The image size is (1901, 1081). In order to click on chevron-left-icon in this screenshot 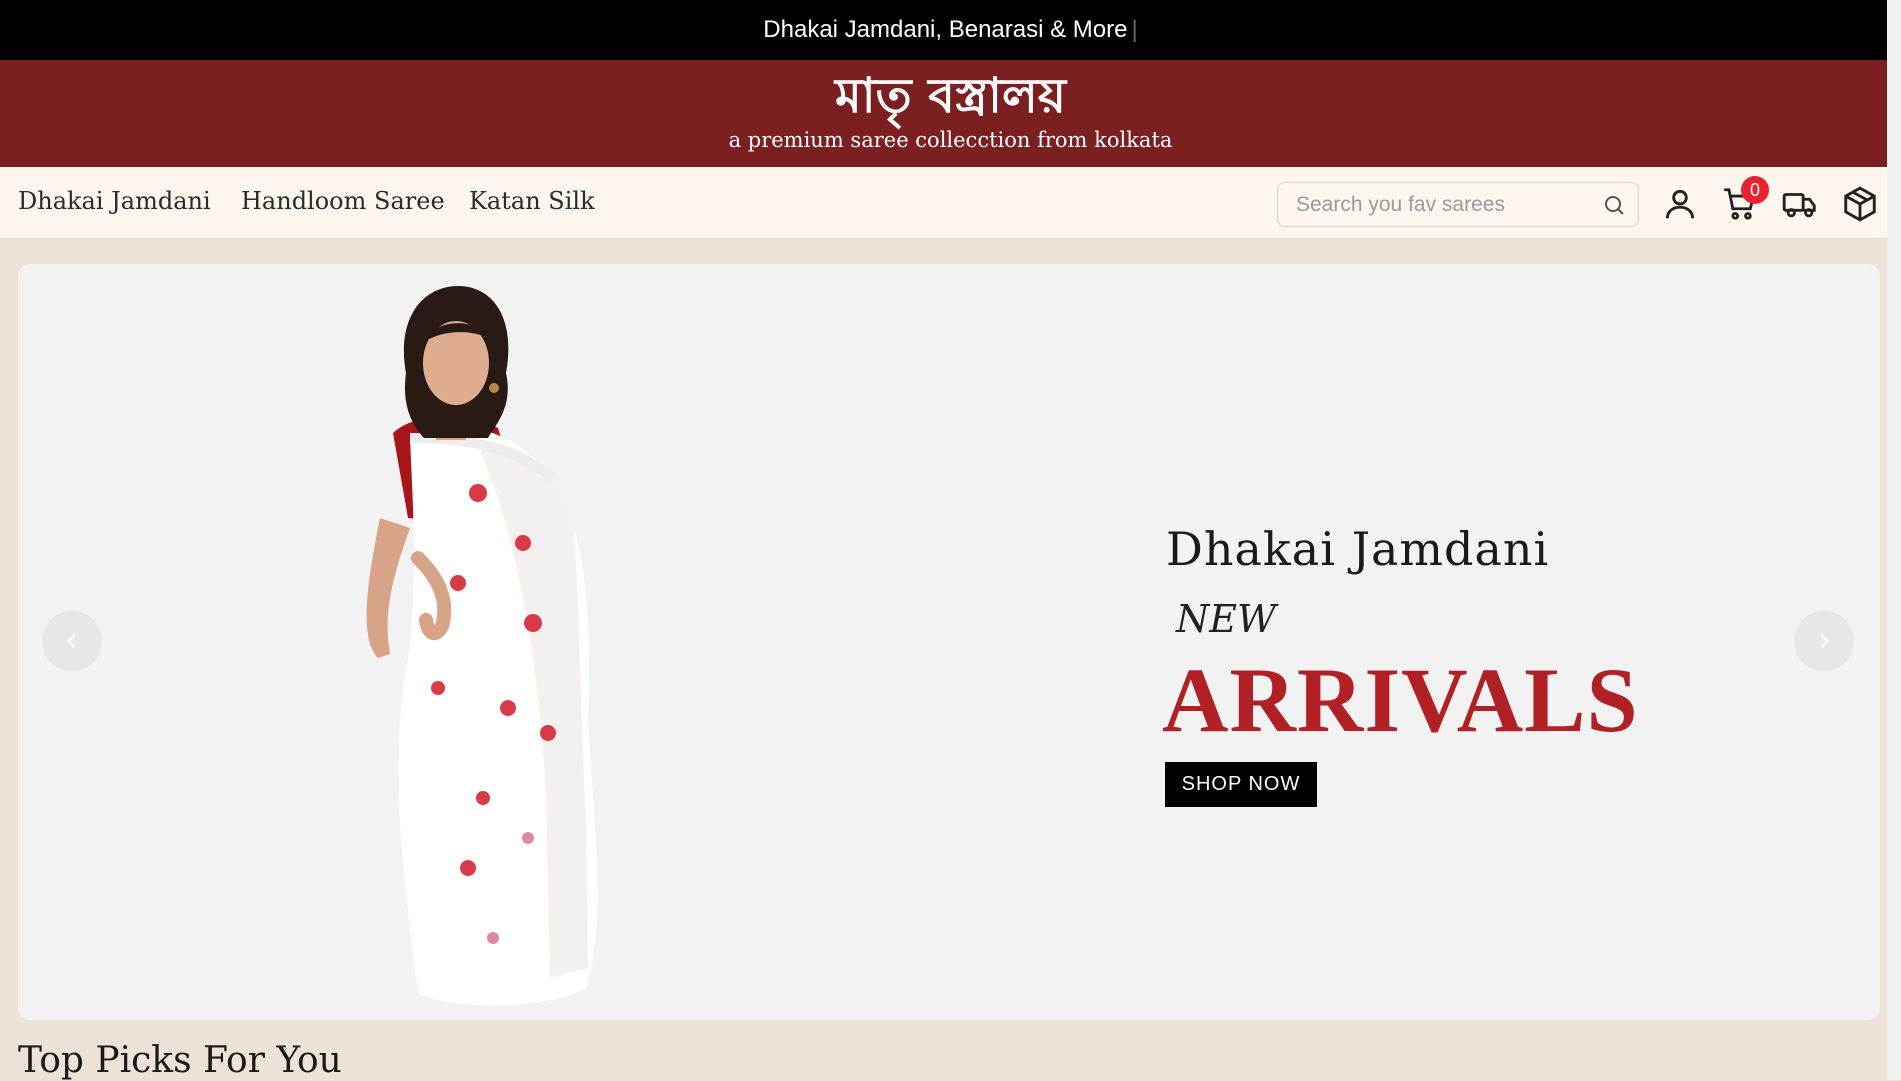, I will do `click(71, 641)`.